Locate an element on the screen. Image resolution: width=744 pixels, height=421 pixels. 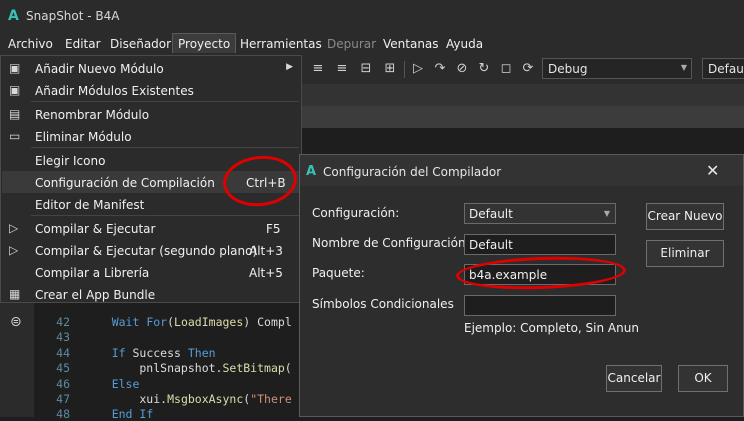
config-name-input: Default is located at coordinates (540, 244).